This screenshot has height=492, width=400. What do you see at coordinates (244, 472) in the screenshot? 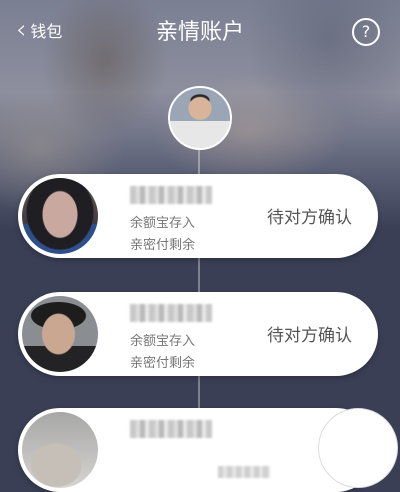
I see `member-detail-obscured` at bounding box center [244, 472].